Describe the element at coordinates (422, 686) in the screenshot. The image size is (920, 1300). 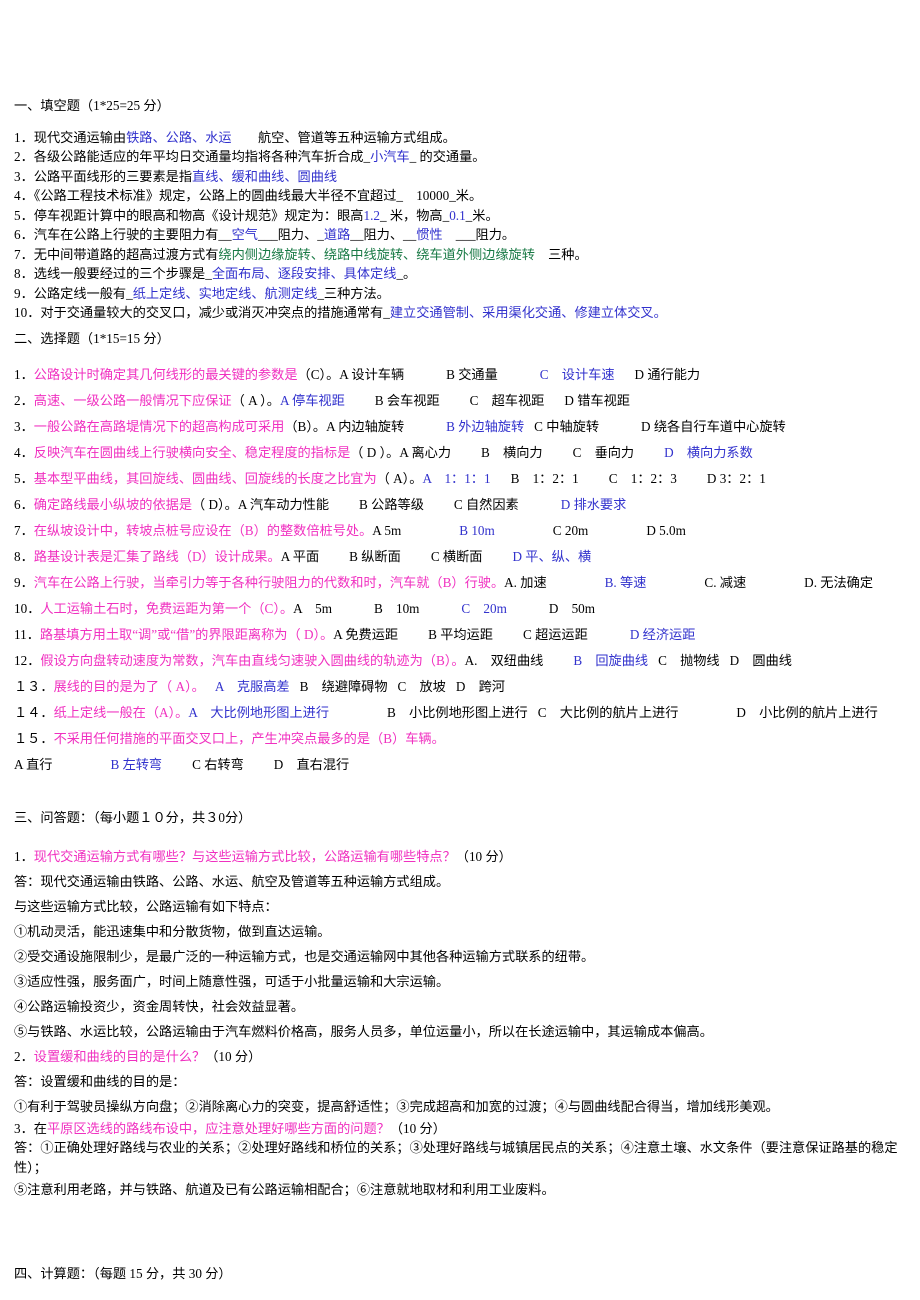
I see `option-c: C 放坡` at that location.